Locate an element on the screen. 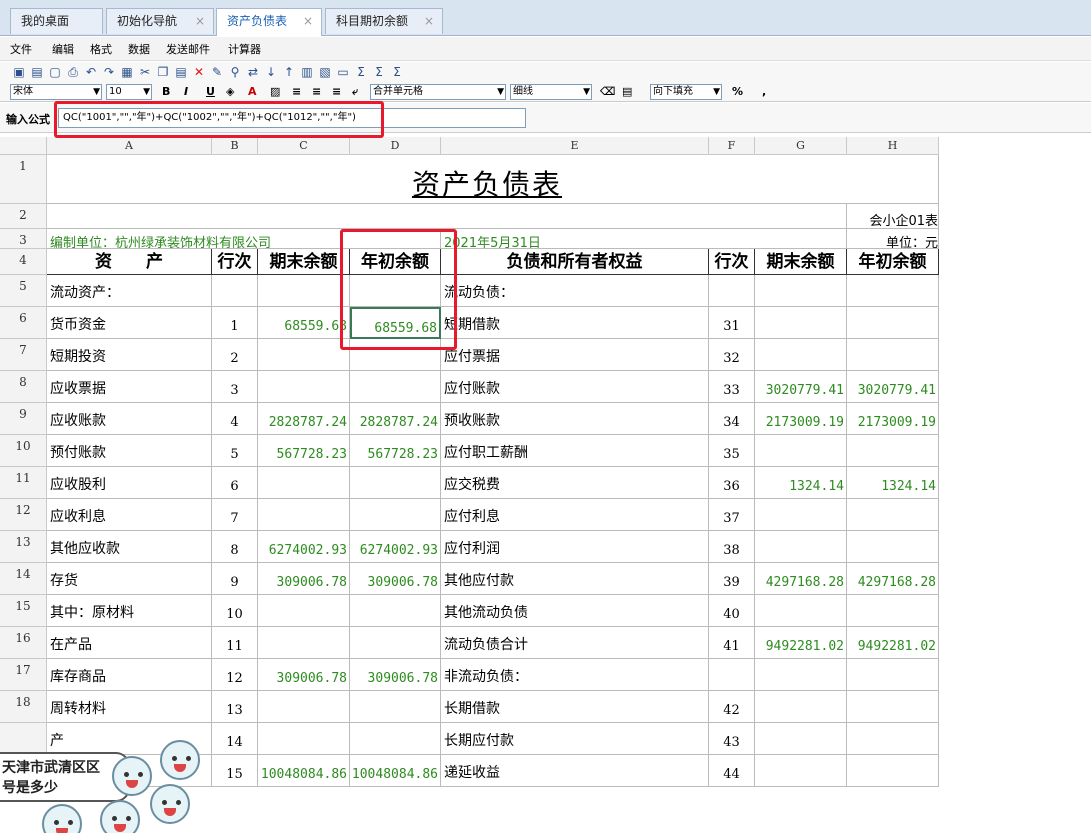 Image resolution: width=1091 pixels, height=833 pixels. table-cell: 预付账款 is located at coordinates (129, 451).